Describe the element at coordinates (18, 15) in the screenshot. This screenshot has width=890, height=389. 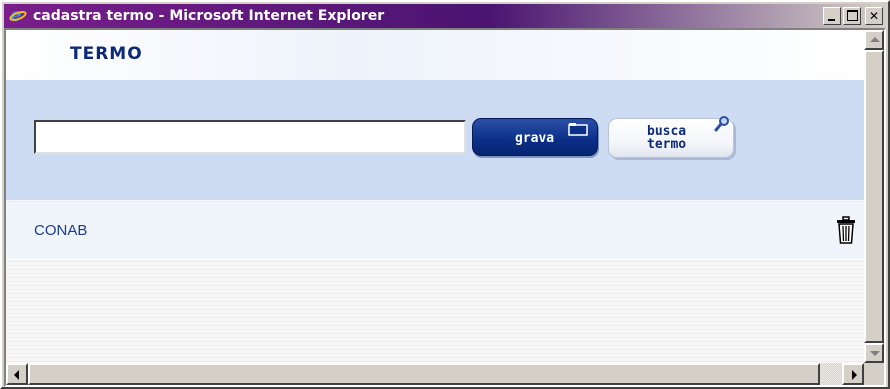
I see `ie-icon: e` at that location.